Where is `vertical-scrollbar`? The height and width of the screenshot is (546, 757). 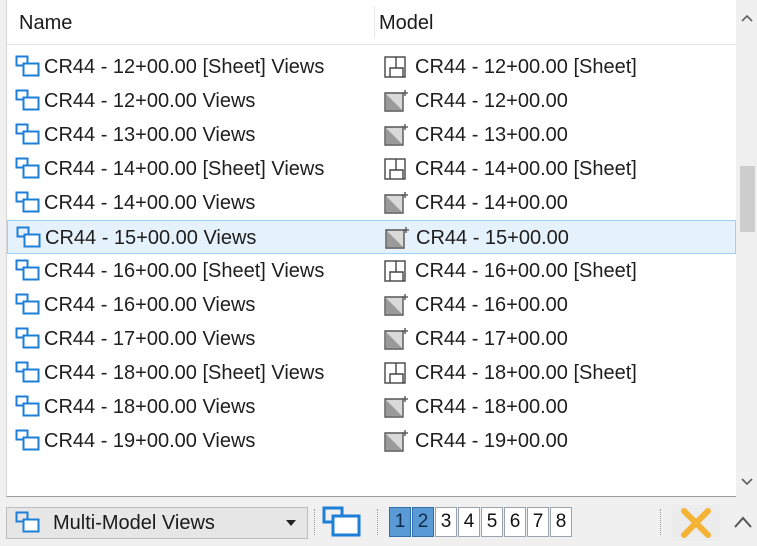
vertical-scrollbar is located at coordinates (746, 248).